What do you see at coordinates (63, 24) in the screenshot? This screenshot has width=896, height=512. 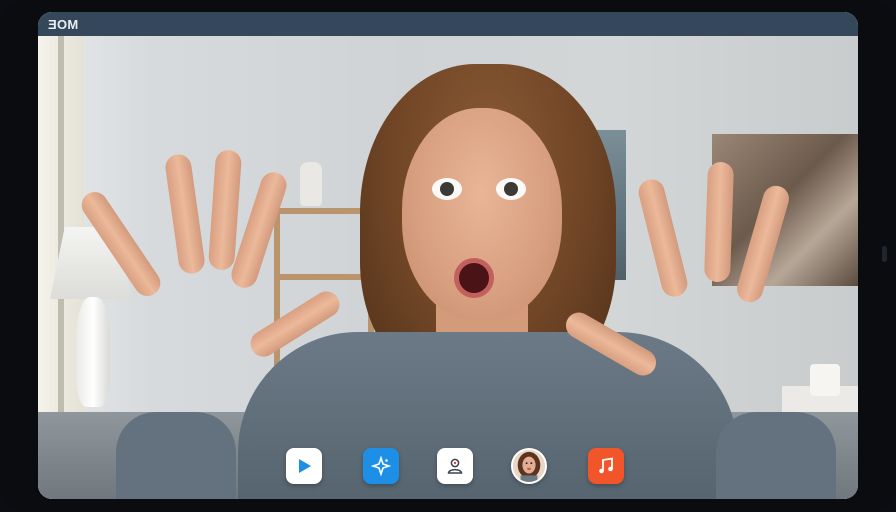 I see `app-title: ƎOM` at bounding box center [63, 24].